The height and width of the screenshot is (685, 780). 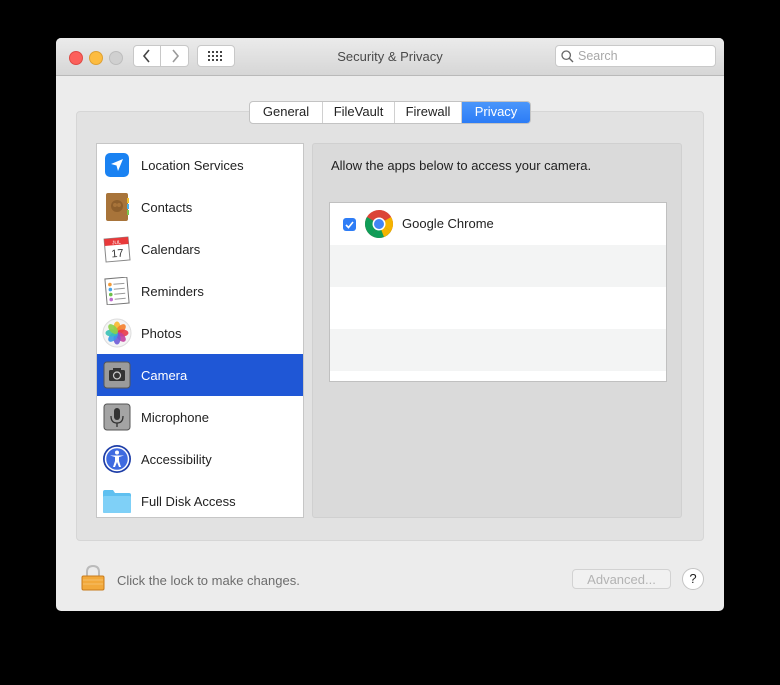 What do you see at coordinates (117, 253) in the screenshot?
I see `svg-text: 17` at bounding box center [117, 253].